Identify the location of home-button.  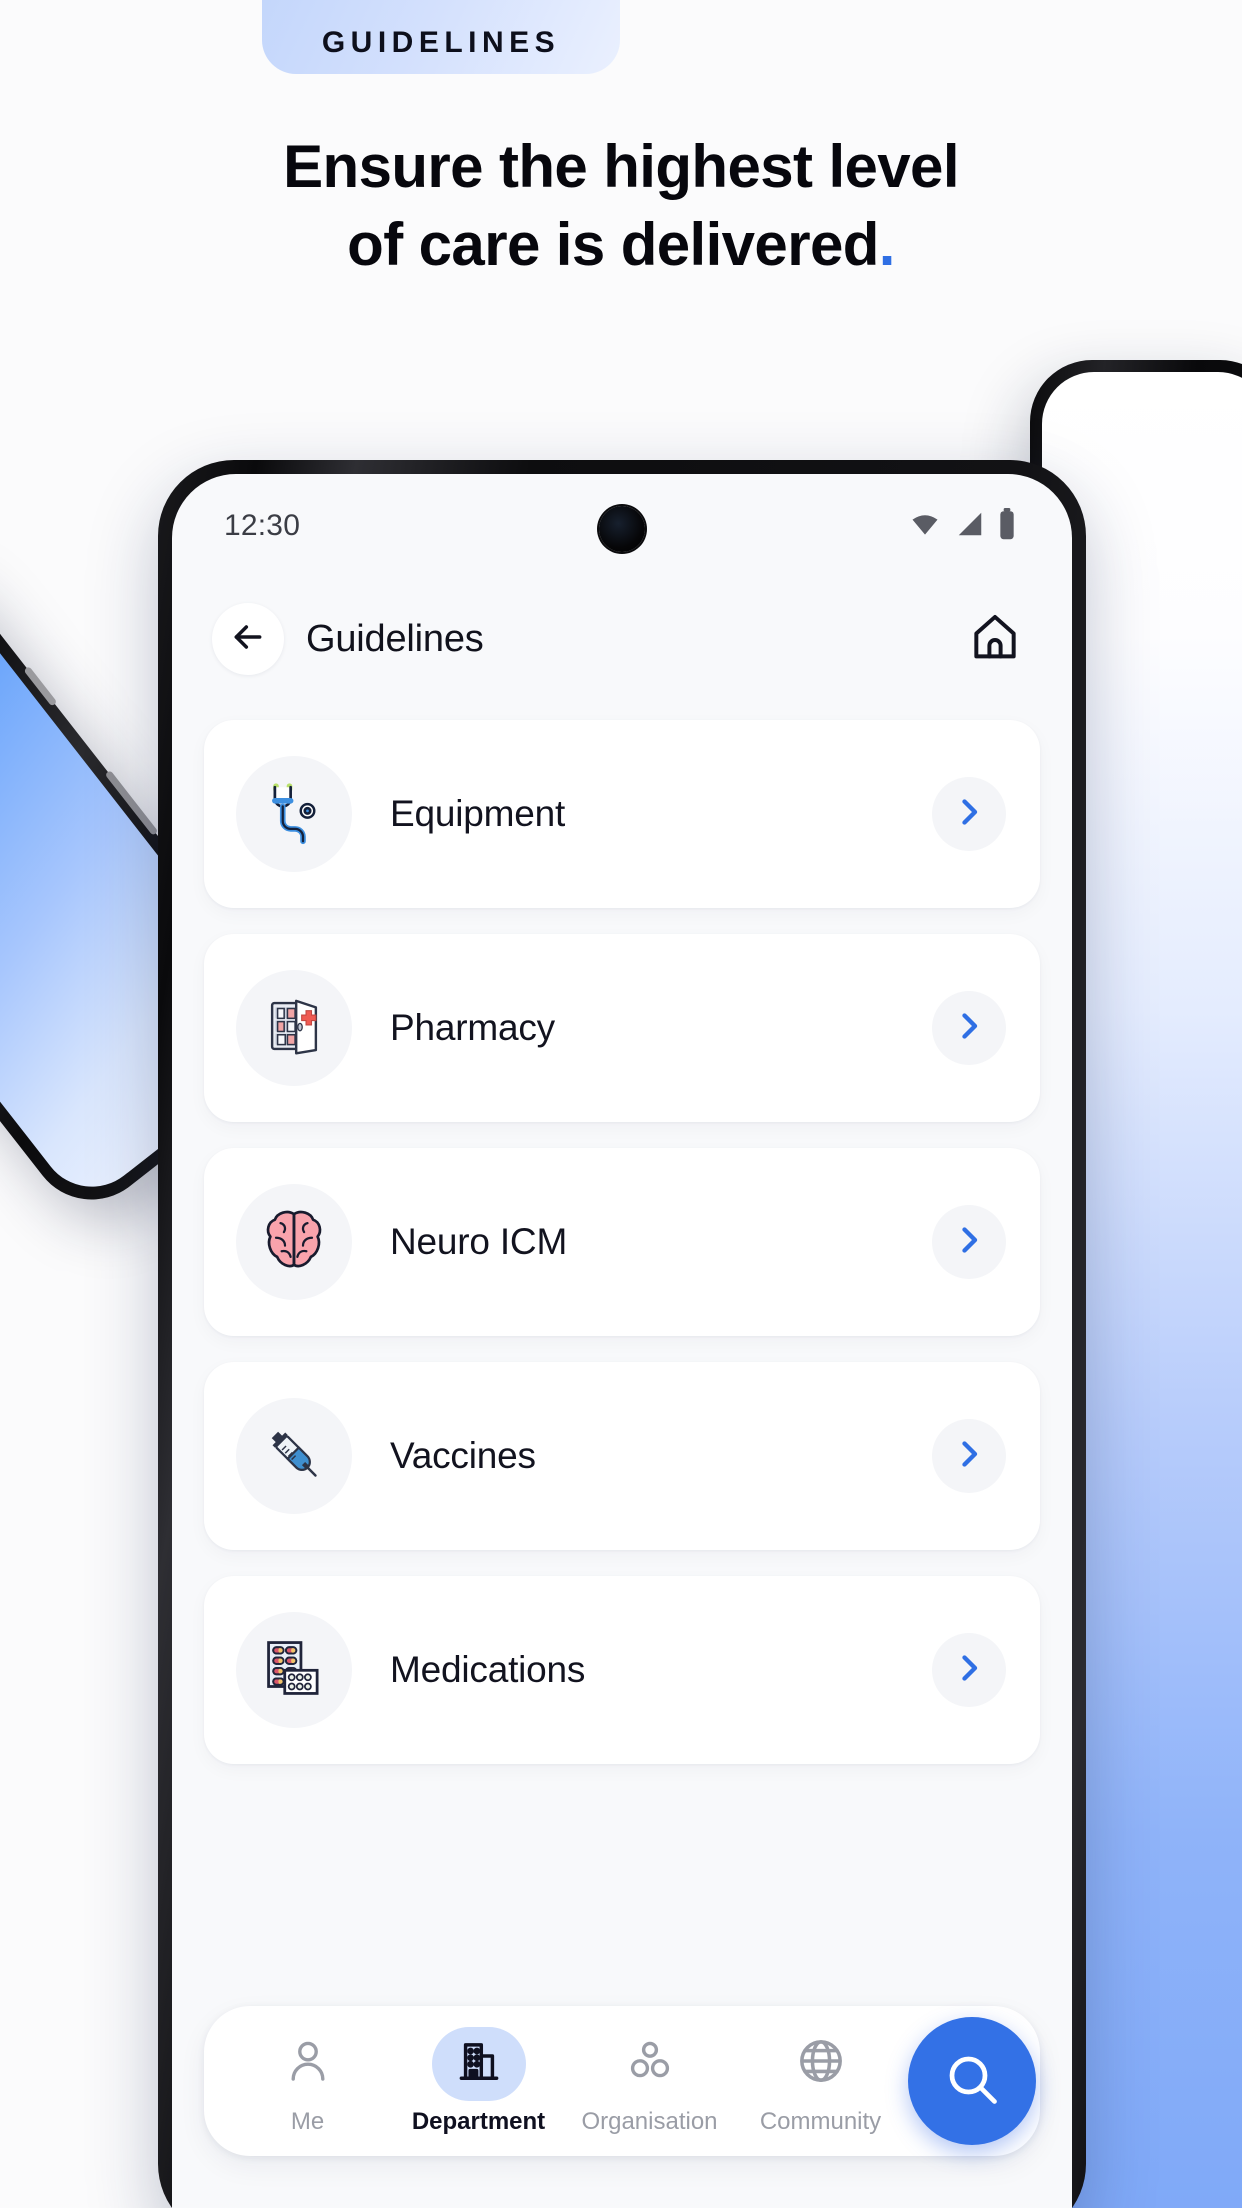
(995, 639).